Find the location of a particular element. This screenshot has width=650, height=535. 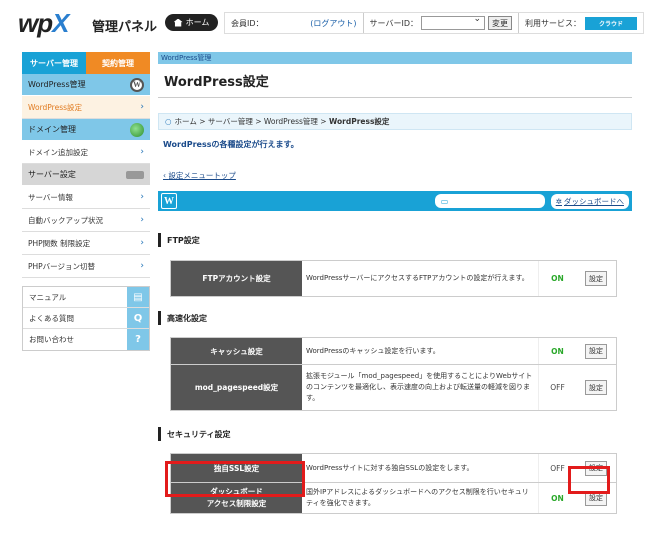

tab-server-management: サーバー管理 is located at coordinates (54, 63).